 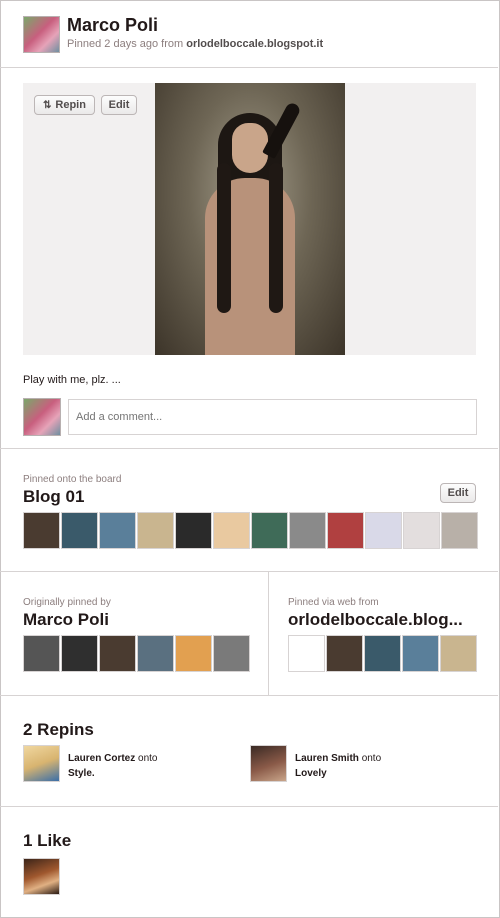 I want to click on meta-prefix: Pinned 2 days ago from, so click(x=125, y=44).